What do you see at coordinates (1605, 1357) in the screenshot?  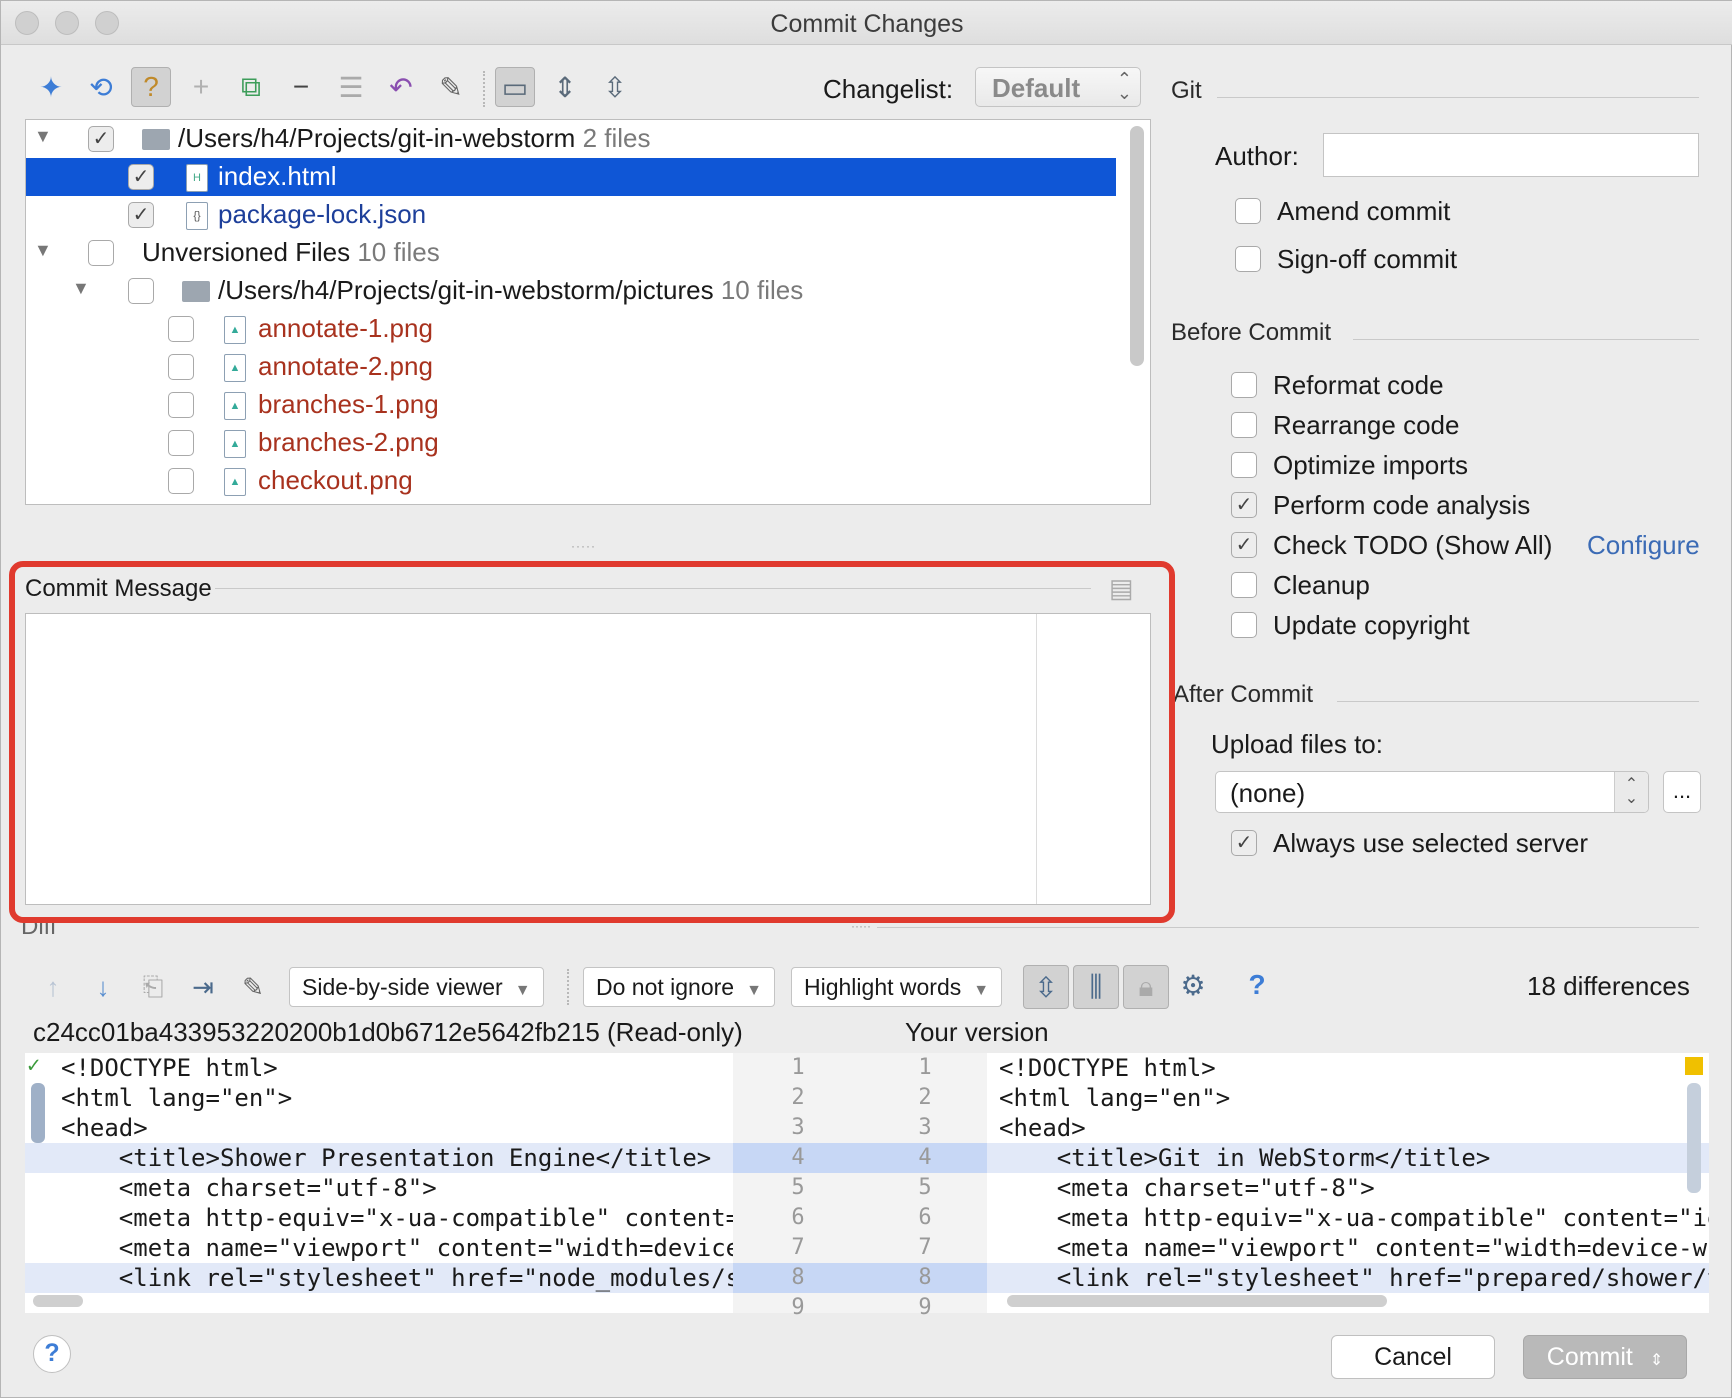 I see `commit-button: Commit ⇕` at bounding box center [1605, 1357].